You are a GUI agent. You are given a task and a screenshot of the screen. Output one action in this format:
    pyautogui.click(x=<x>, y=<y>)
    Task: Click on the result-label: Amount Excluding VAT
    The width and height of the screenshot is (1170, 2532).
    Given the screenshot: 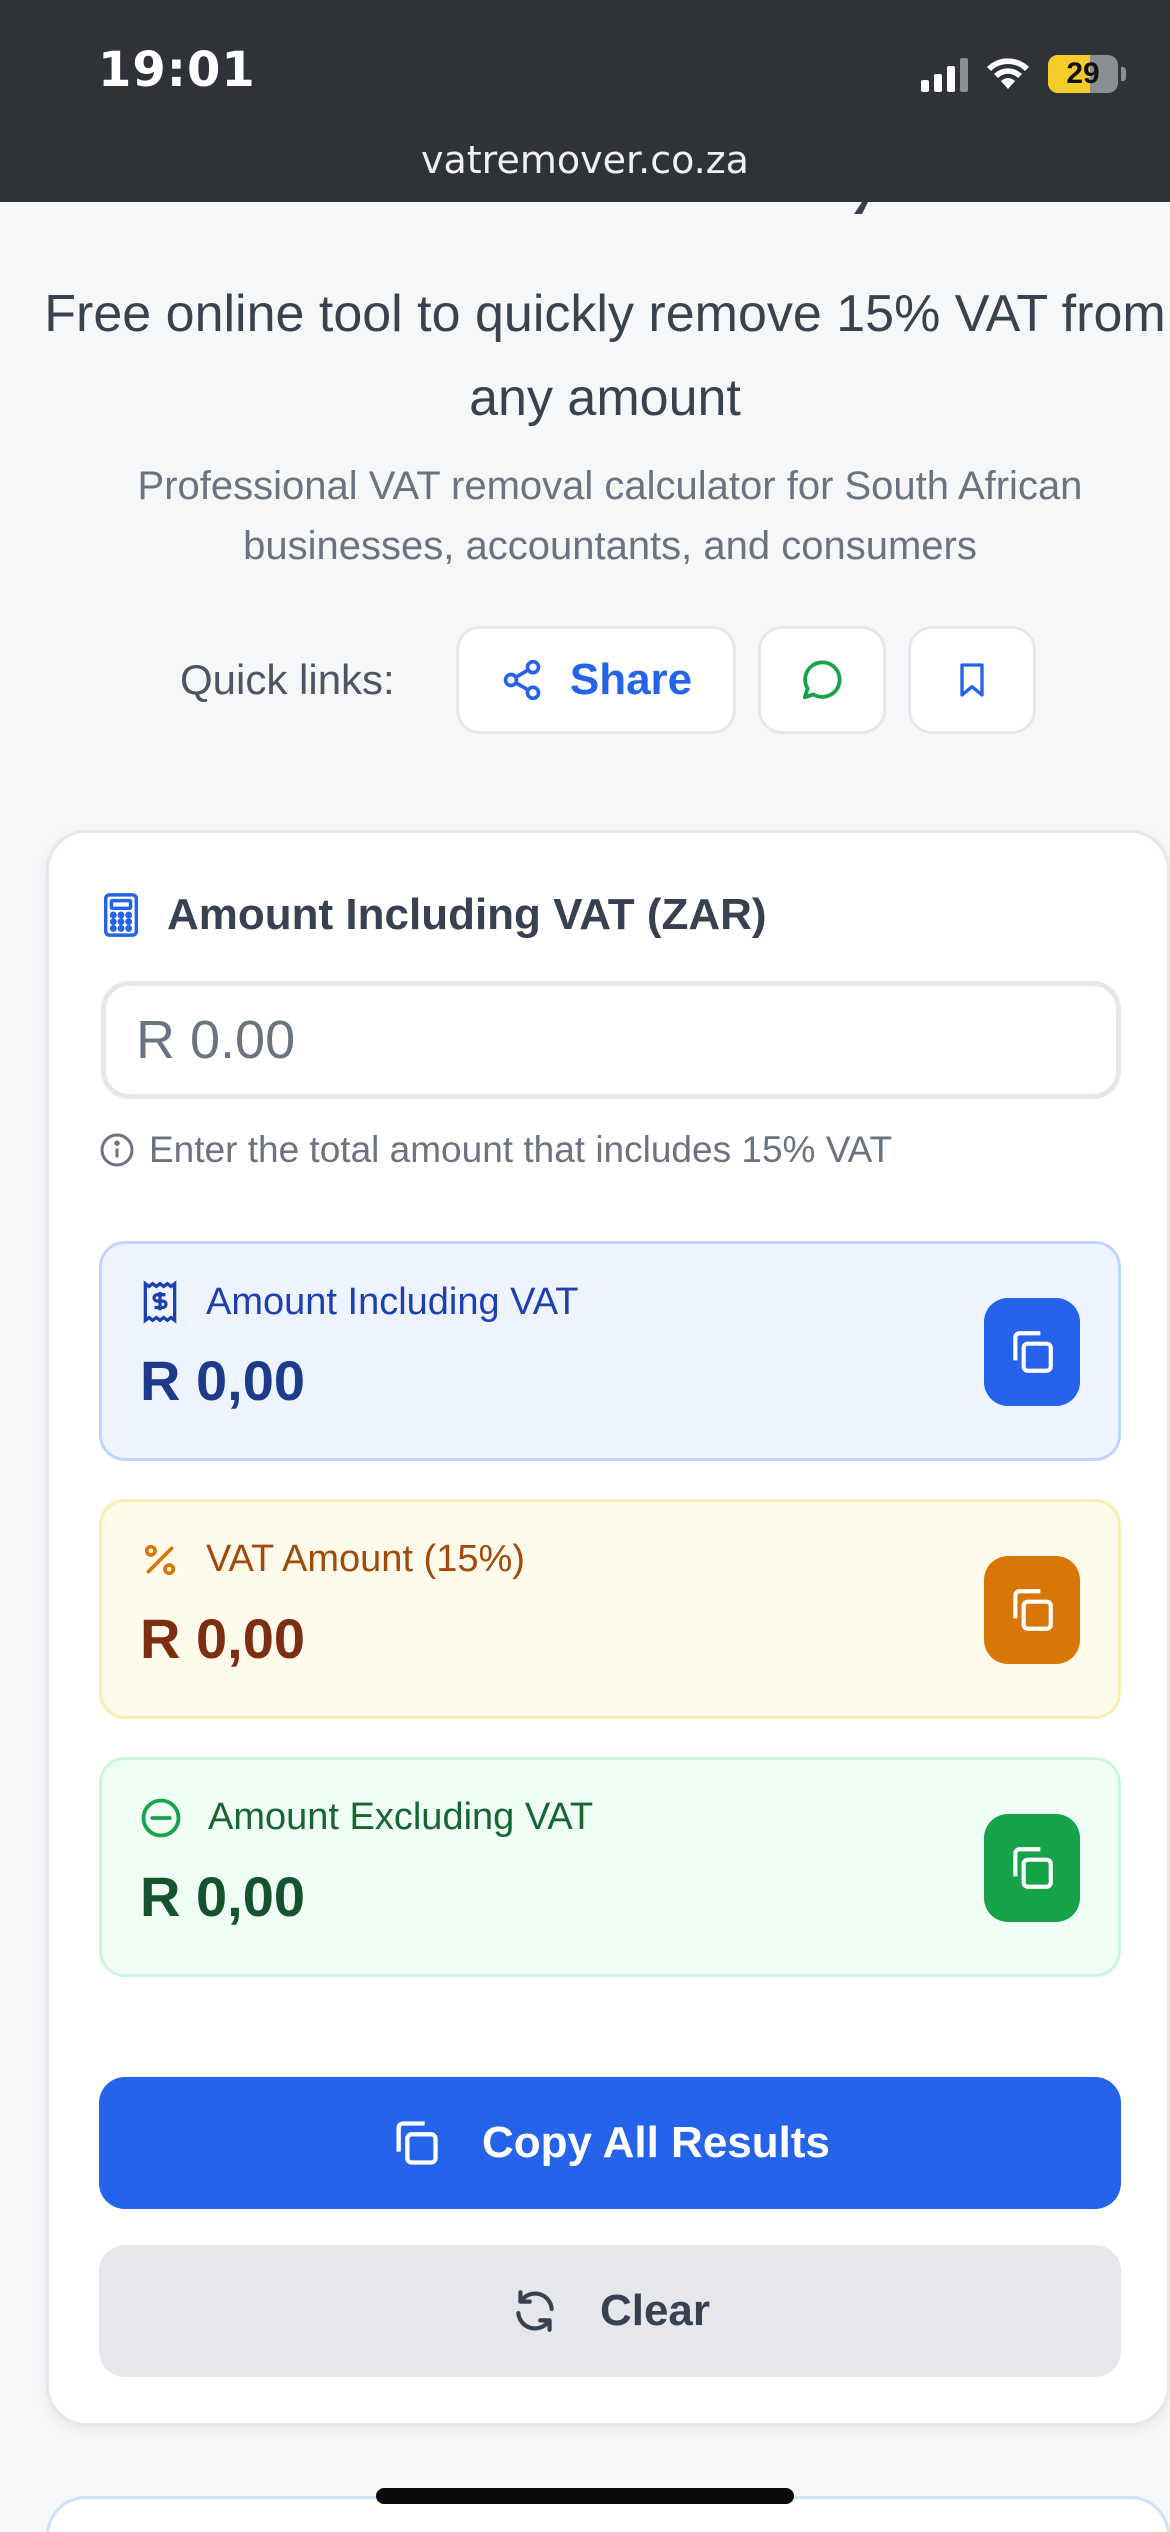 What is the action you would take?
    pyautogui.click(x=401, y=1817)
    